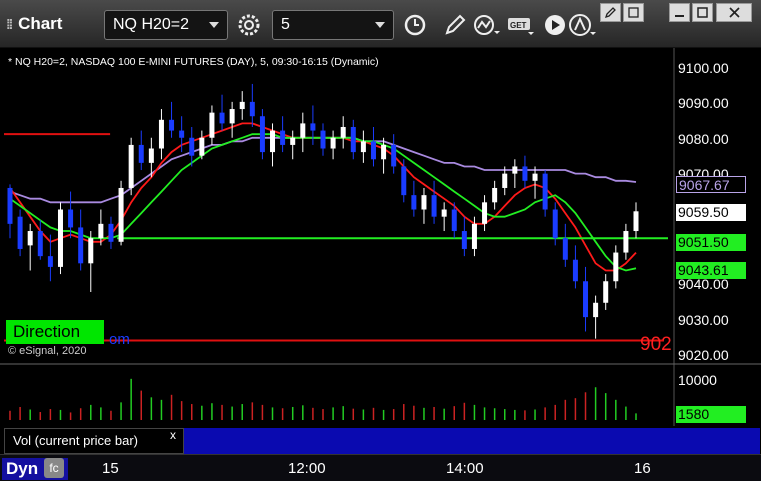 Image resolution: width=761 pixels, height=481 pixels. What do you see at coordinates (555, 25) in the screenshot?
I see `play-icon` at bounding box center [555, 25].